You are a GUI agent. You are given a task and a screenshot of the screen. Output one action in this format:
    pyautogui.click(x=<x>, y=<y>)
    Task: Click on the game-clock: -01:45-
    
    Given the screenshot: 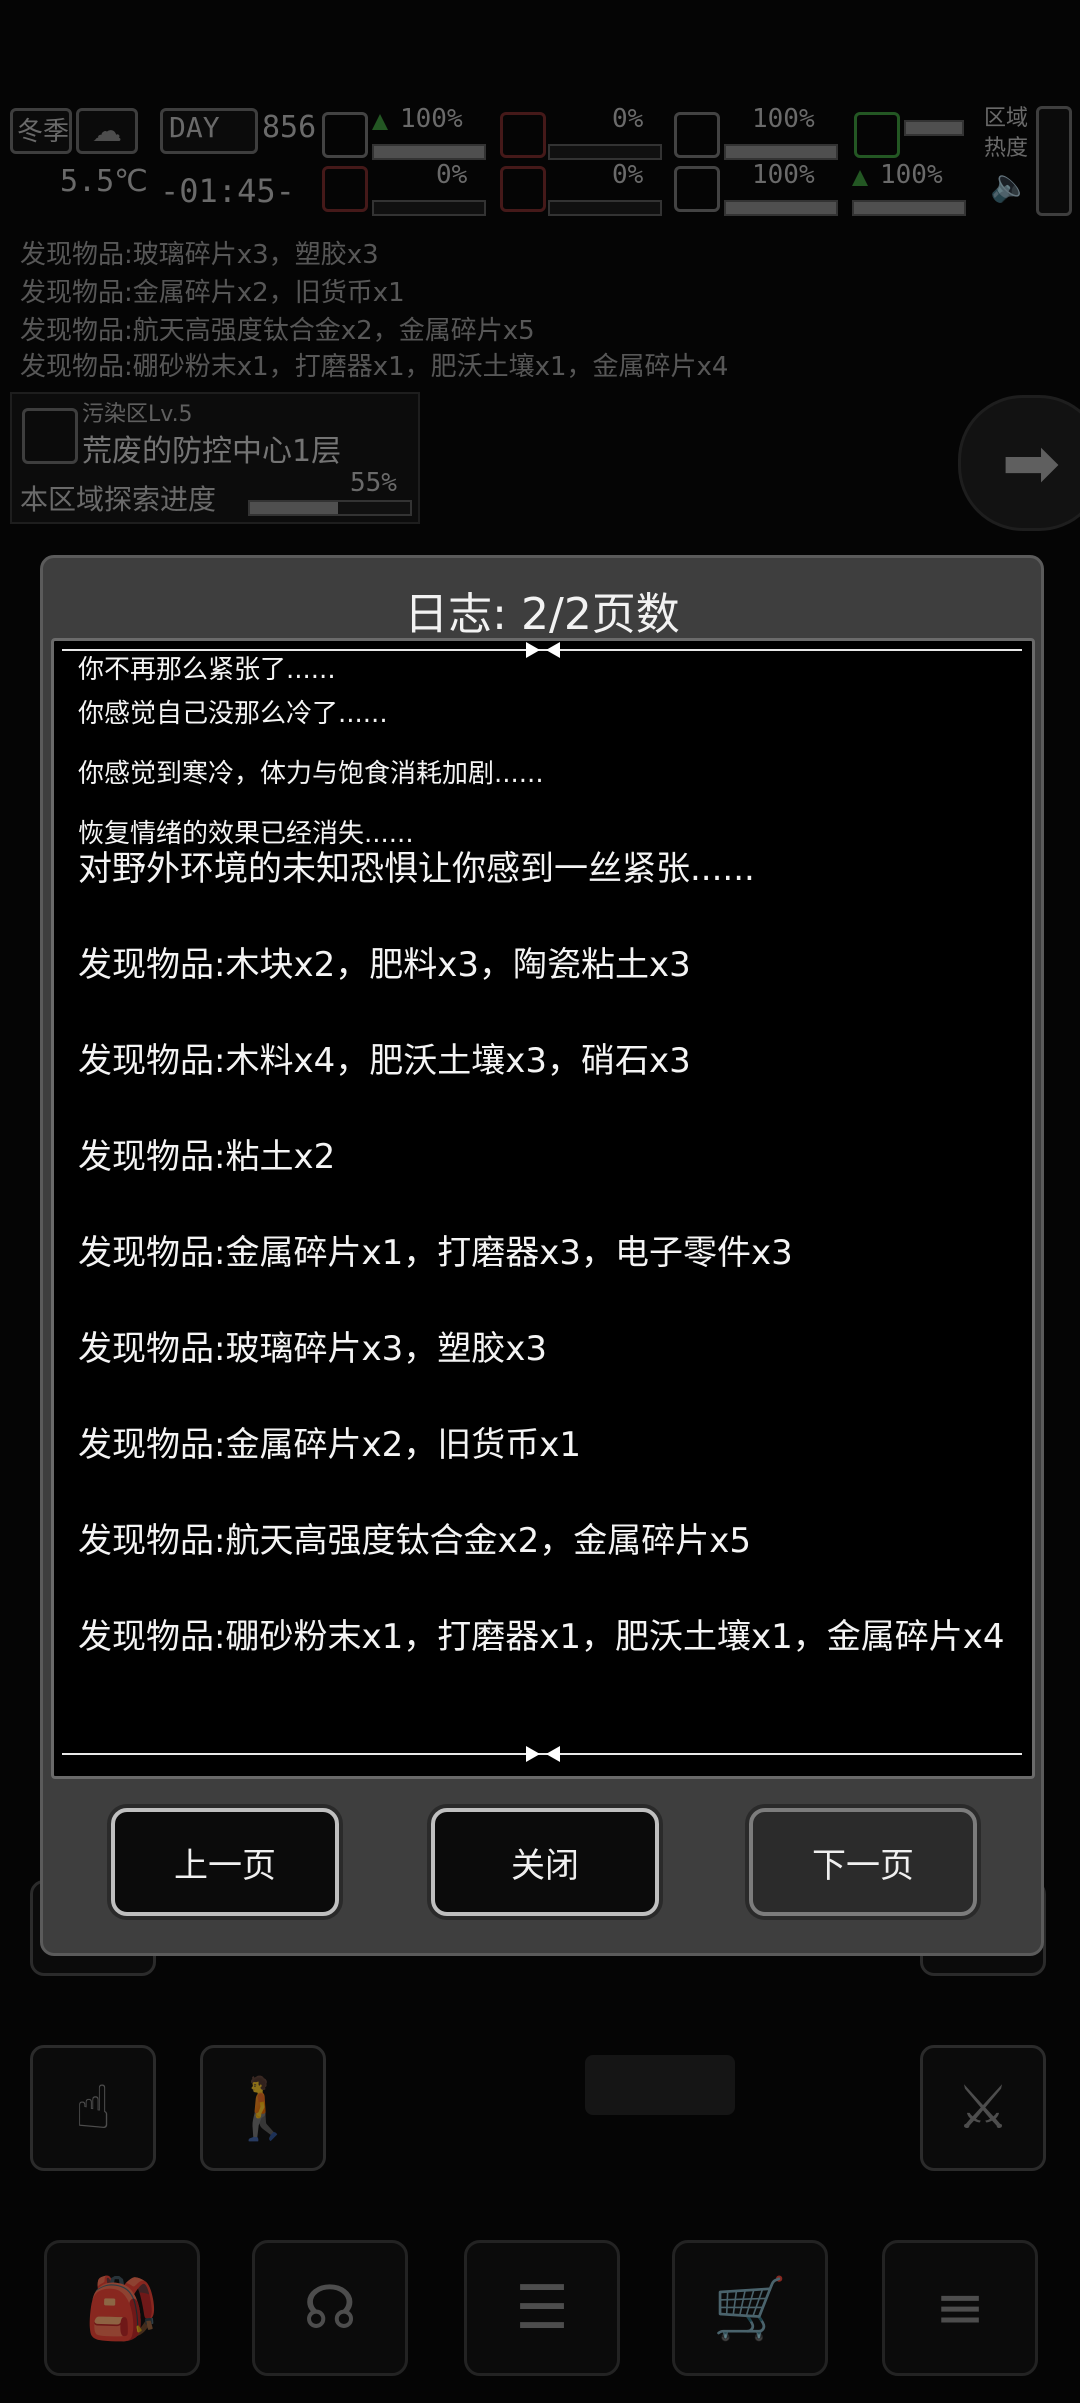 What is the action you would take?
    pyautogui.click(x=227, y=191)
    